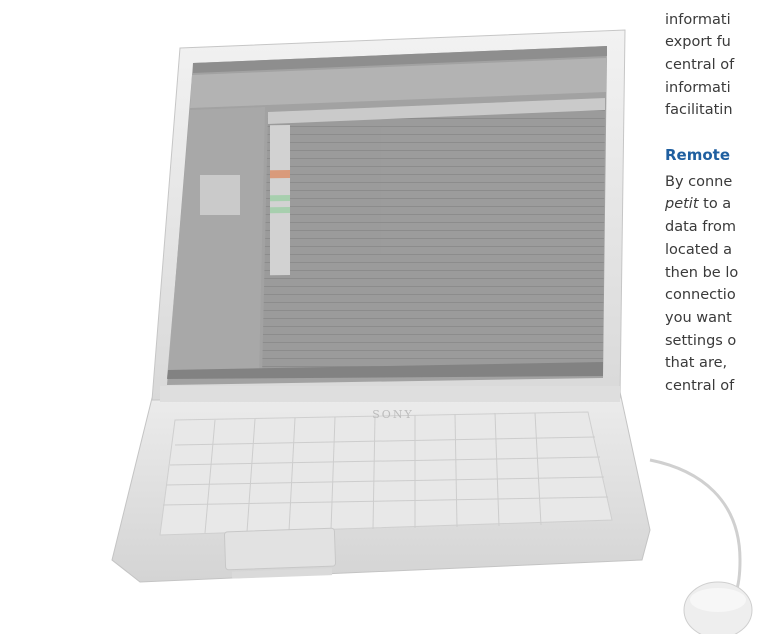 The width and height of the screenshot is (781, 634). Describe the element at coordinates (392, 414) in the screenshot. I see `brand-logo: SONY` at that location.